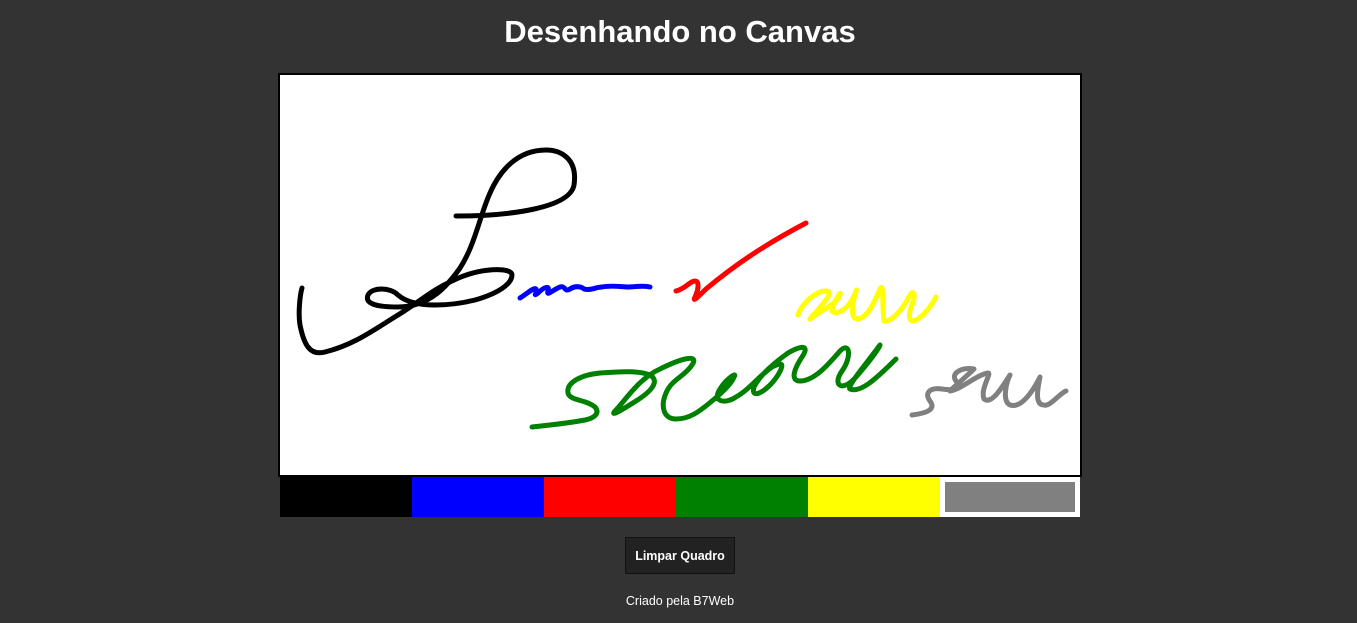 Image resolution: width=1357 pixels, height=623 pixels. Describe the element at coordinates (680, 601) in the screenshot. I see `credit-text: Criado pela B7Web` at that location.